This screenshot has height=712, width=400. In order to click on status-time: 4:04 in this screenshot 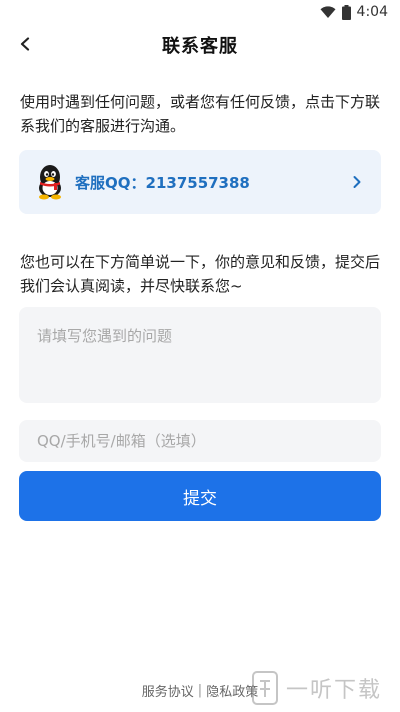, I will do `click(372, 12)`.